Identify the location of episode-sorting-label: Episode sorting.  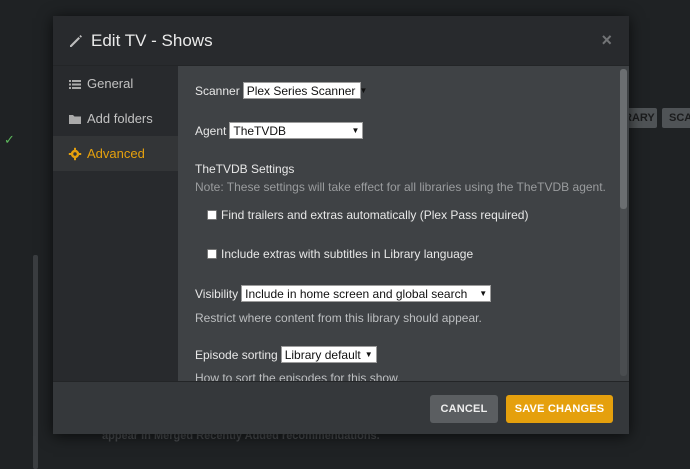
(236, 354).